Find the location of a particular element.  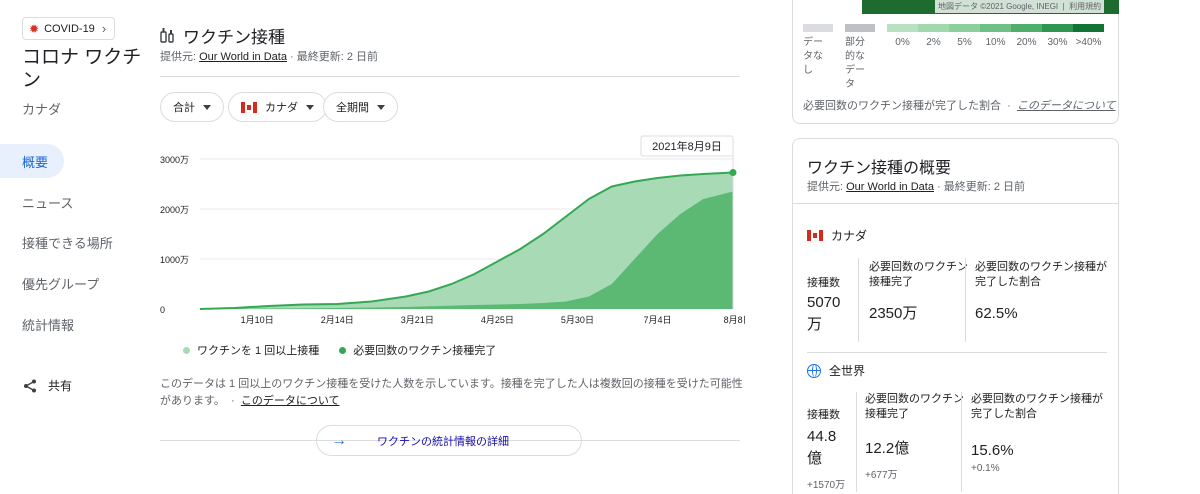

overview-source: 提供元: Our World in Data · 最終更新: 2 日前 is located at coordinates (916, 186).